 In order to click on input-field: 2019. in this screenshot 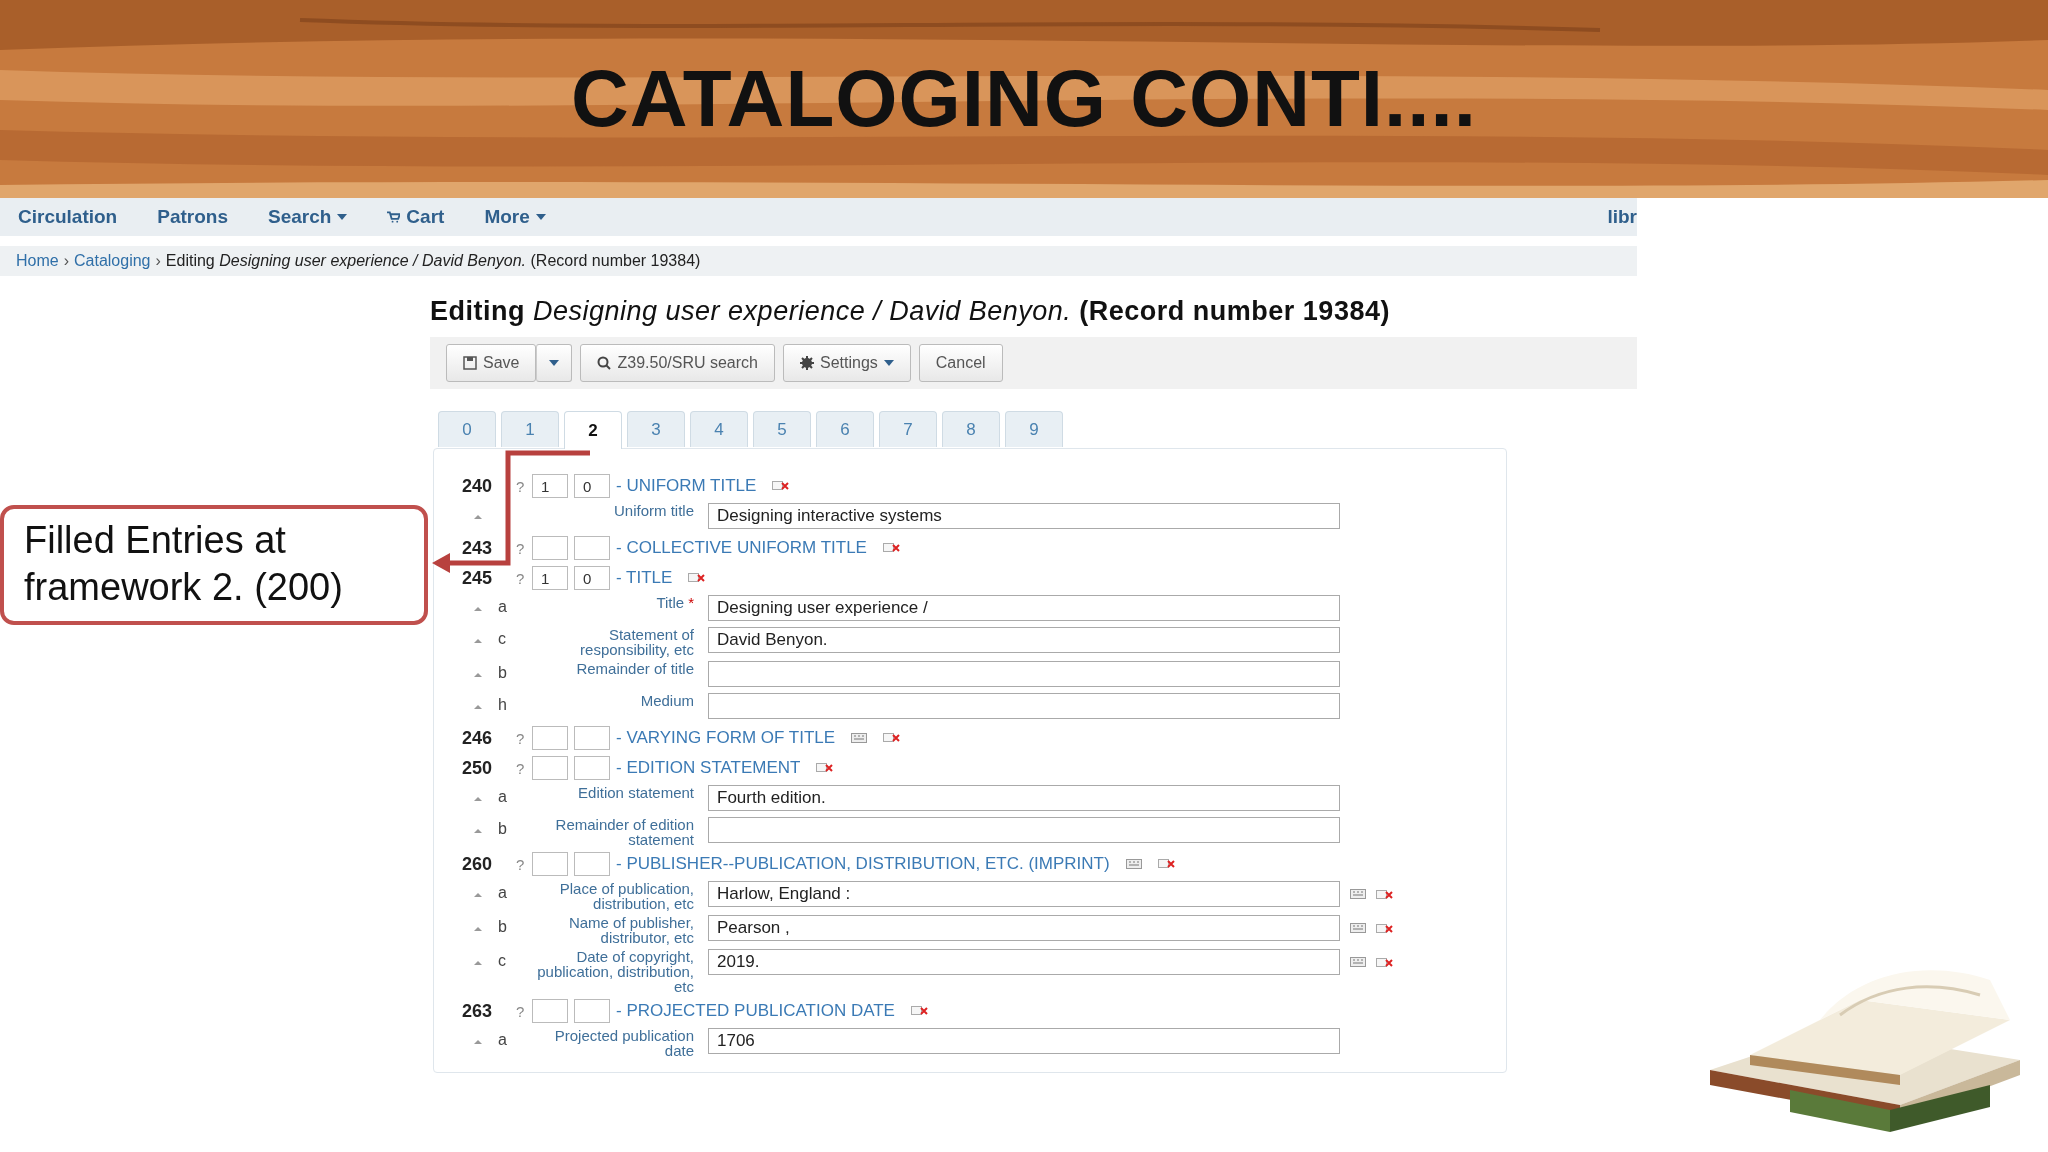, I will do `click(1024, 962)`.